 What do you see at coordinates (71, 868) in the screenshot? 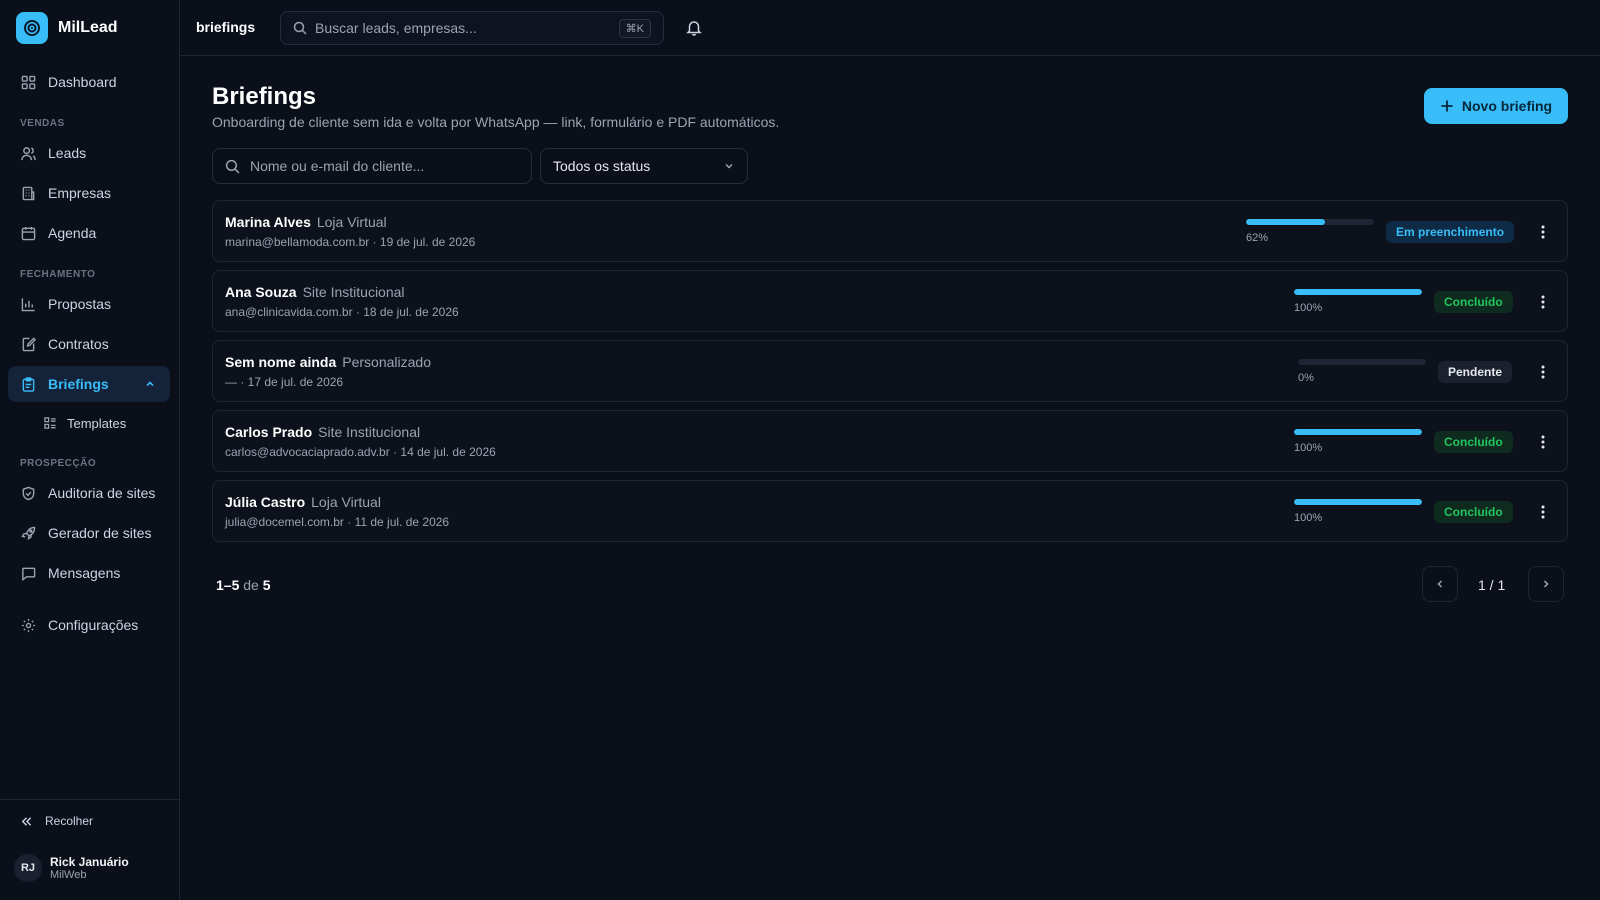
I see `user-profile: RJ Rick Januário MilWeb` at bounding box center [71, 868].